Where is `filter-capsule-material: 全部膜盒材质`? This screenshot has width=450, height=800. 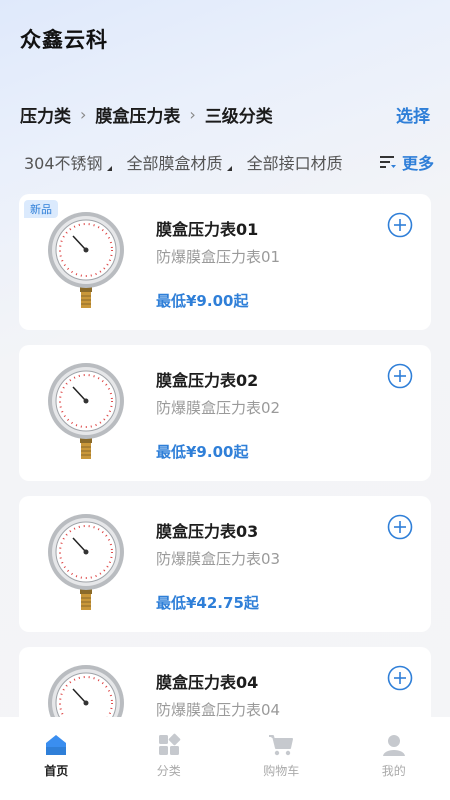
filter-capsule-material: 全部膜盒材质 is located at coordinates (179, 162).